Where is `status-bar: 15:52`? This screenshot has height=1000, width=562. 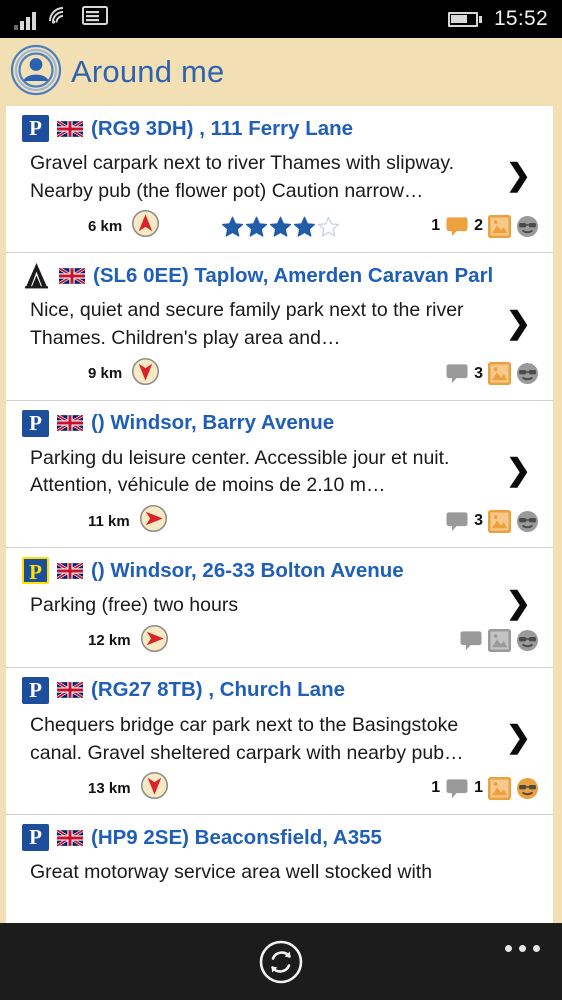 status-bar: 15:52 is located at coordinates (281, 19).